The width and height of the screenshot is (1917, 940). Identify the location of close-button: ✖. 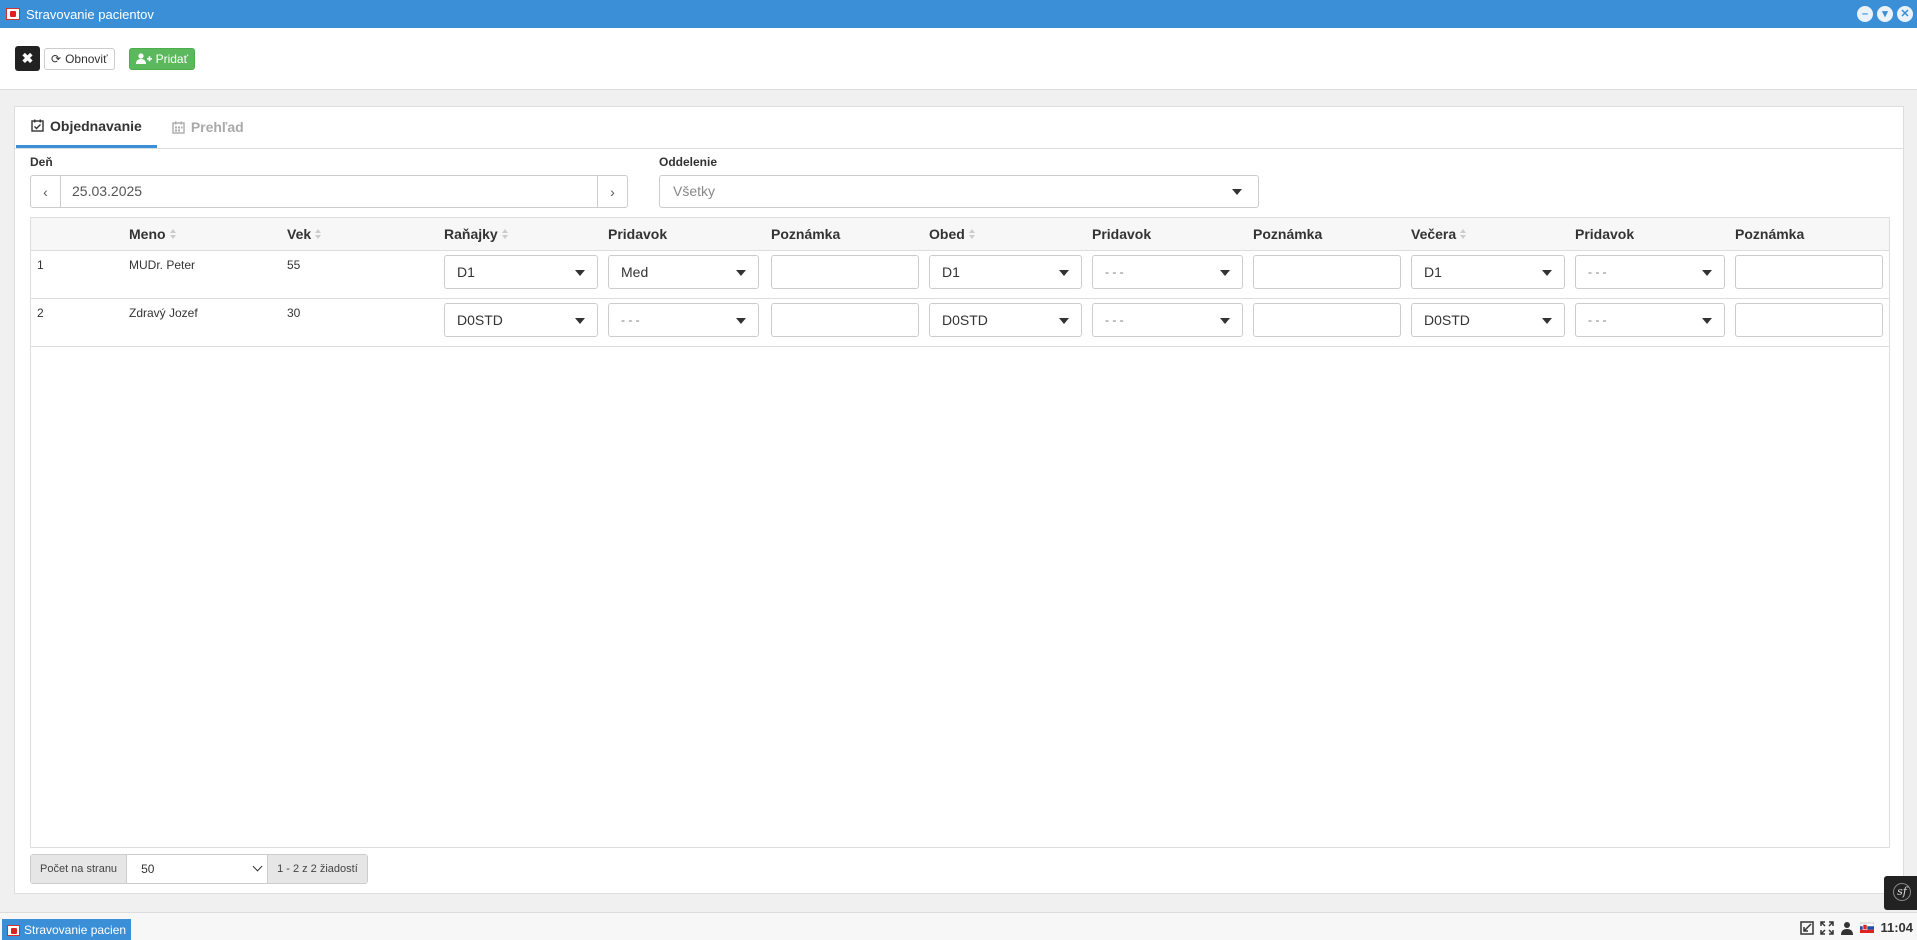
(27, 58).